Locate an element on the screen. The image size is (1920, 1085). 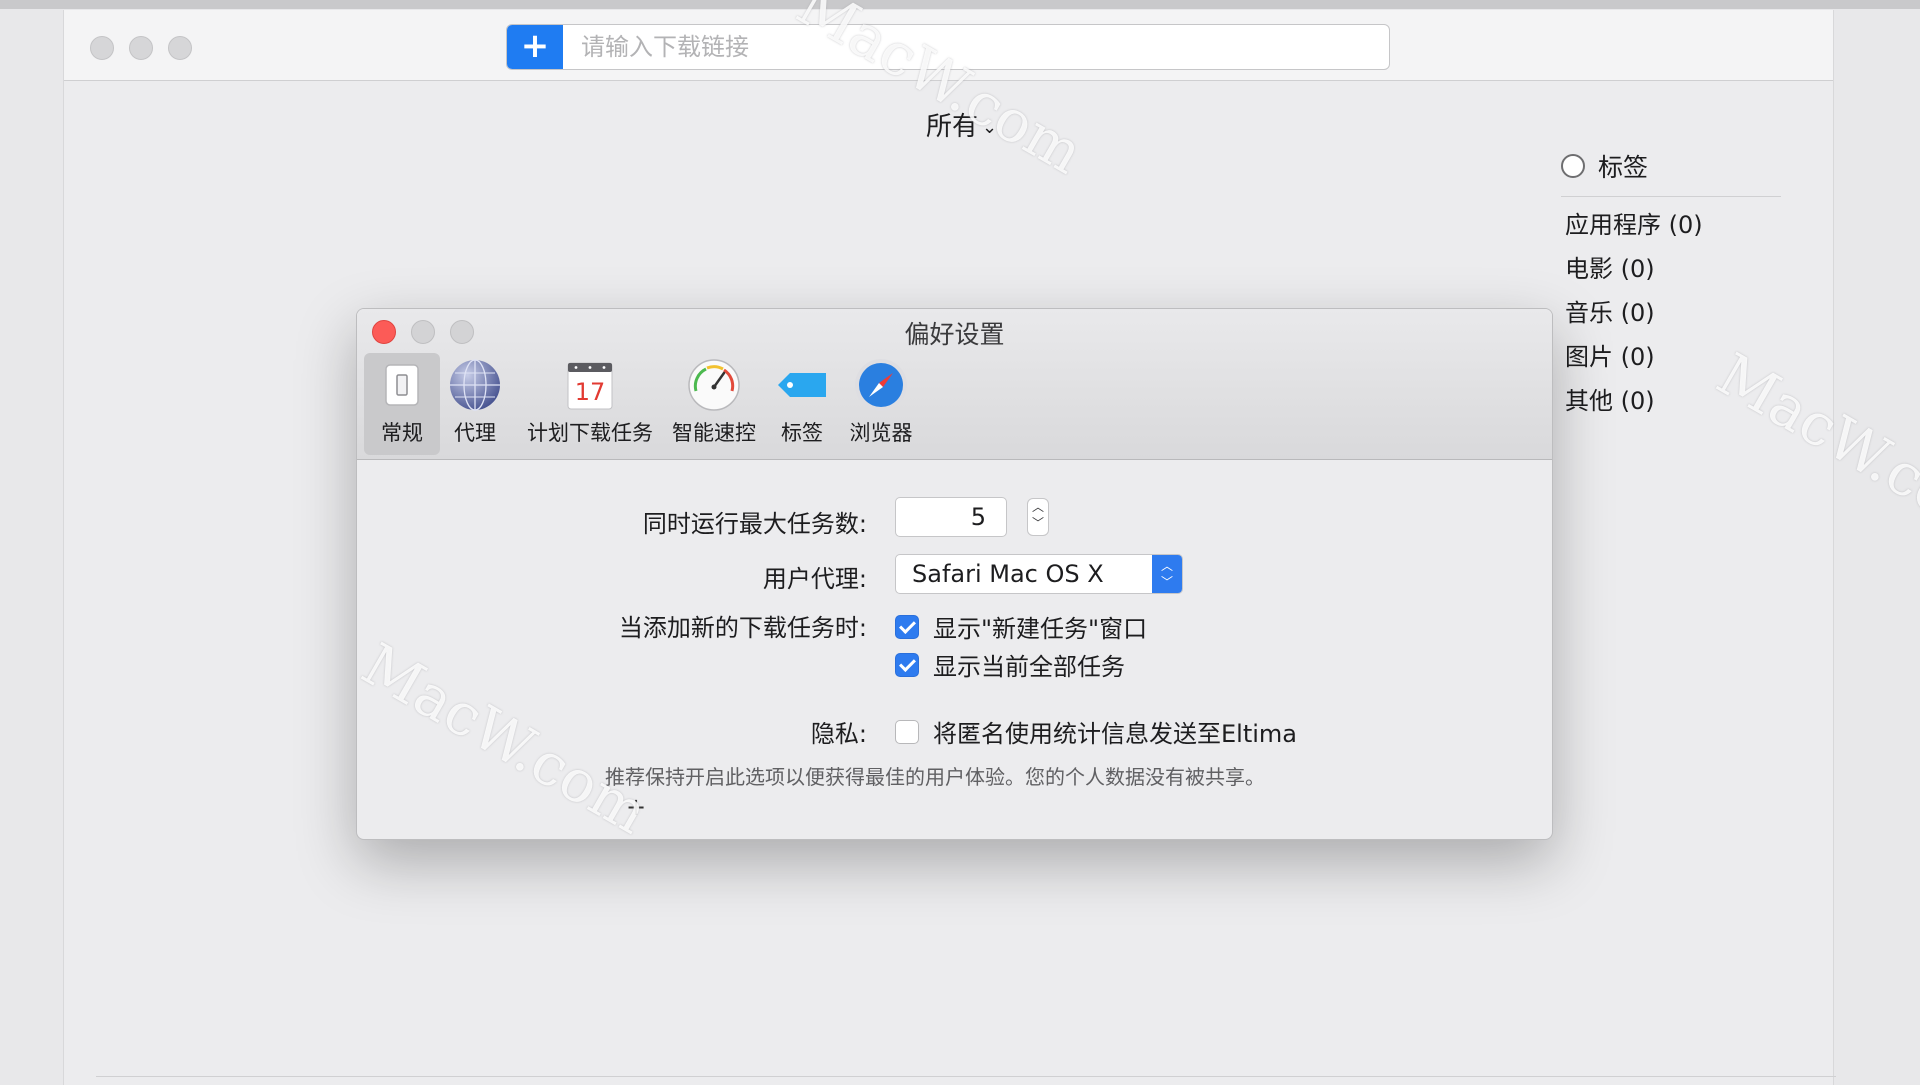
add-download-button: + is located at coordinates (535, 47).